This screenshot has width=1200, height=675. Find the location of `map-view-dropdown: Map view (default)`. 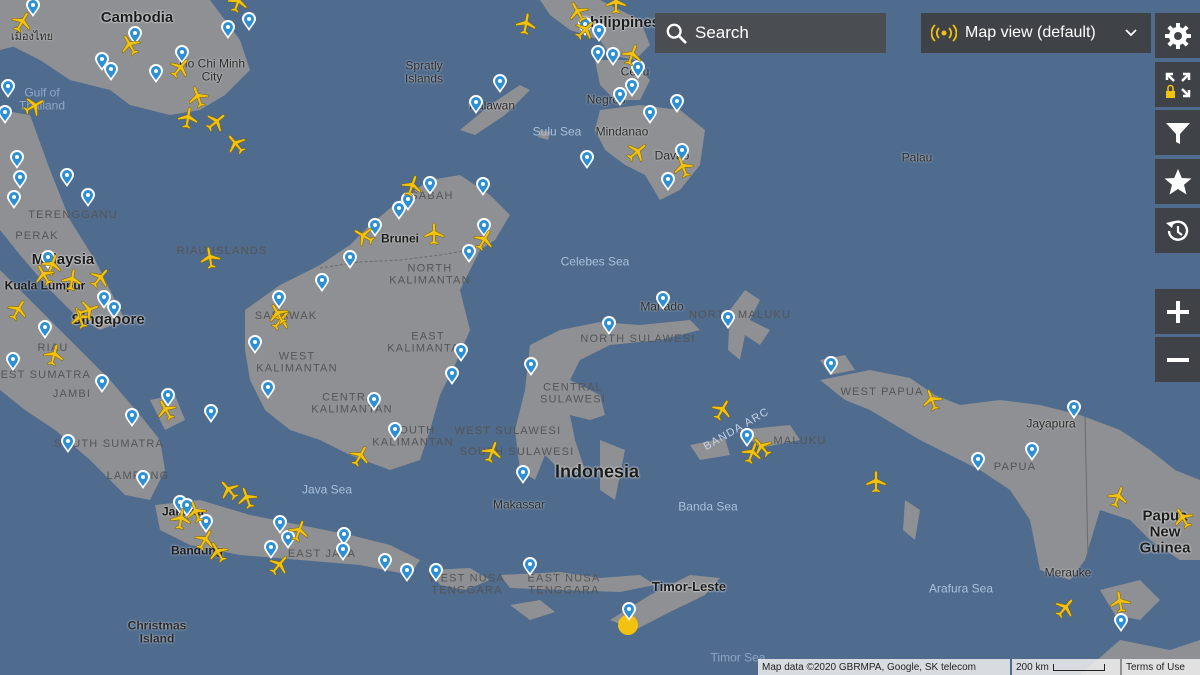

map-view-dropdown: Map view (default) is located at coordinates (1036, 33).